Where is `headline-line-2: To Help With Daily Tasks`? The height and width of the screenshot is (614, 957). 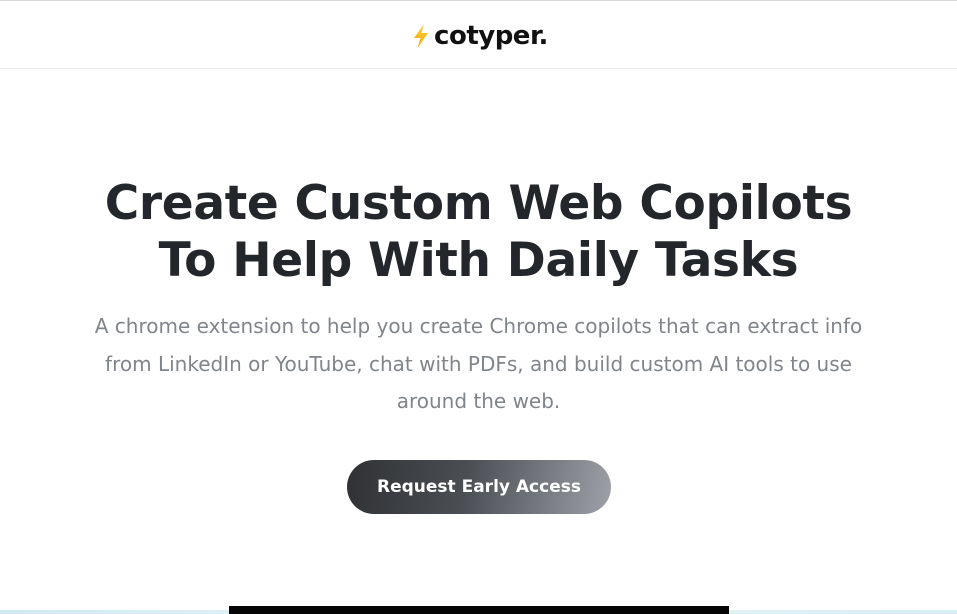 headline-line-2: To Help With Daily Tasks is located at coordinates (478, 260).